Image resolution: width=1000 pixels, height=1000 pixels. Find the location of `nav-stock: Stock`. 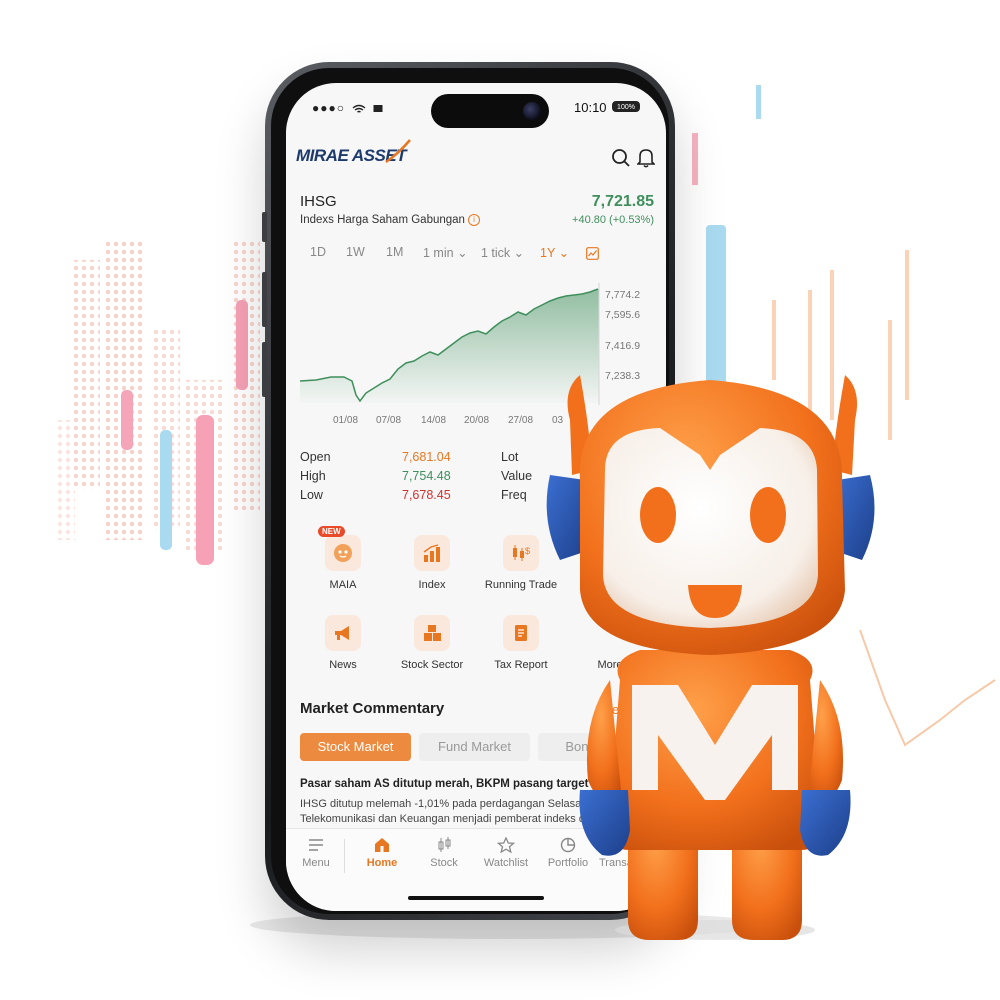

nav-stock: Stock is located at coordinates (444, 853).